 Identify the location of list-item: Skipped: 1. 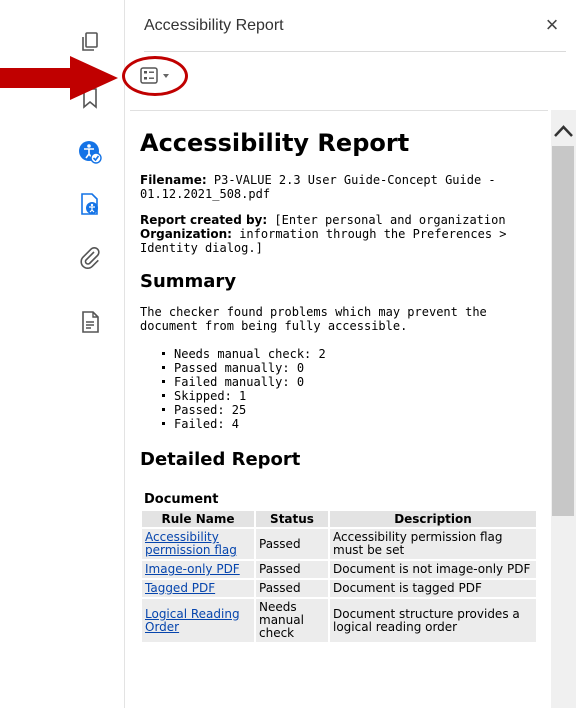
(351, 396).